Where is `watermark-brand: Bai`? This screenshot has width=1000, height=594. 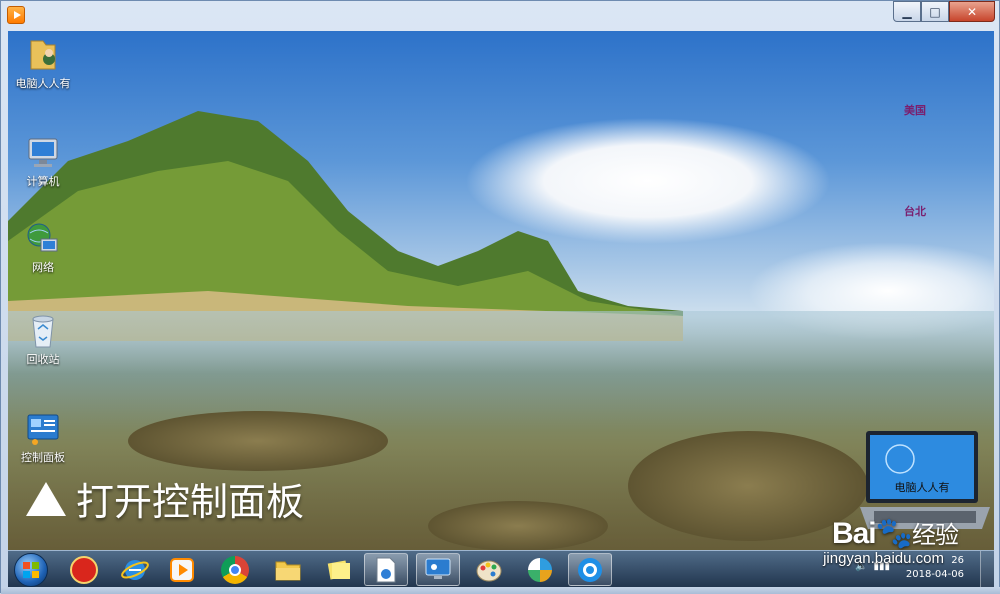 watermark-brand: Bai is located at coordinates (854, 533).